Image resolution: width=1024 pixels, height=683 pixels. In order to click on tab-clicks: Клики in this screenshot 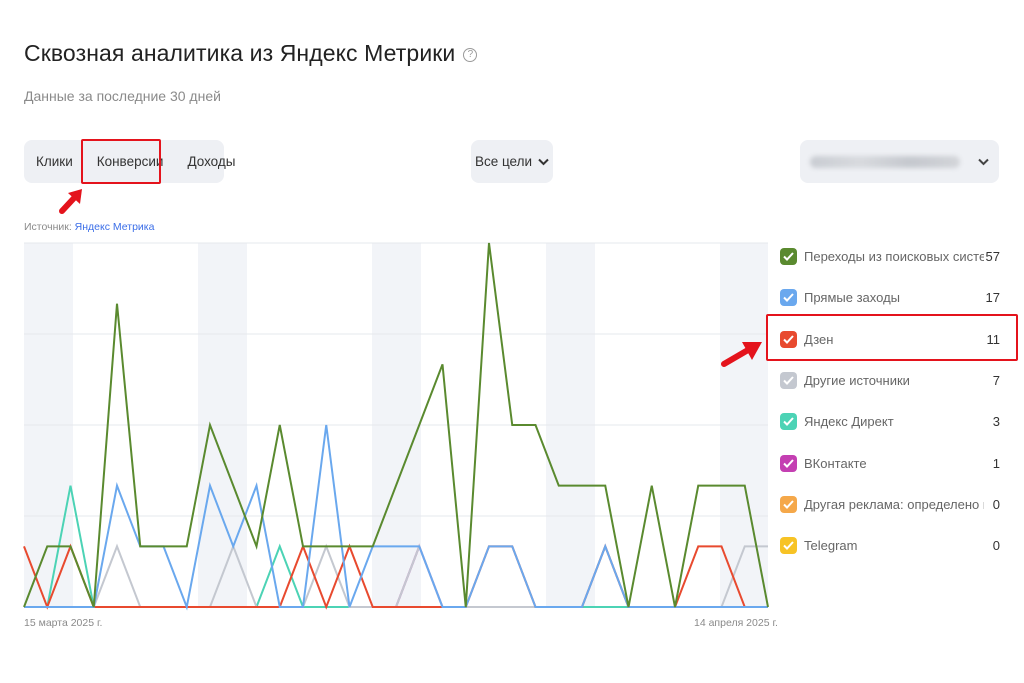, I will do `click(54, 161)`.